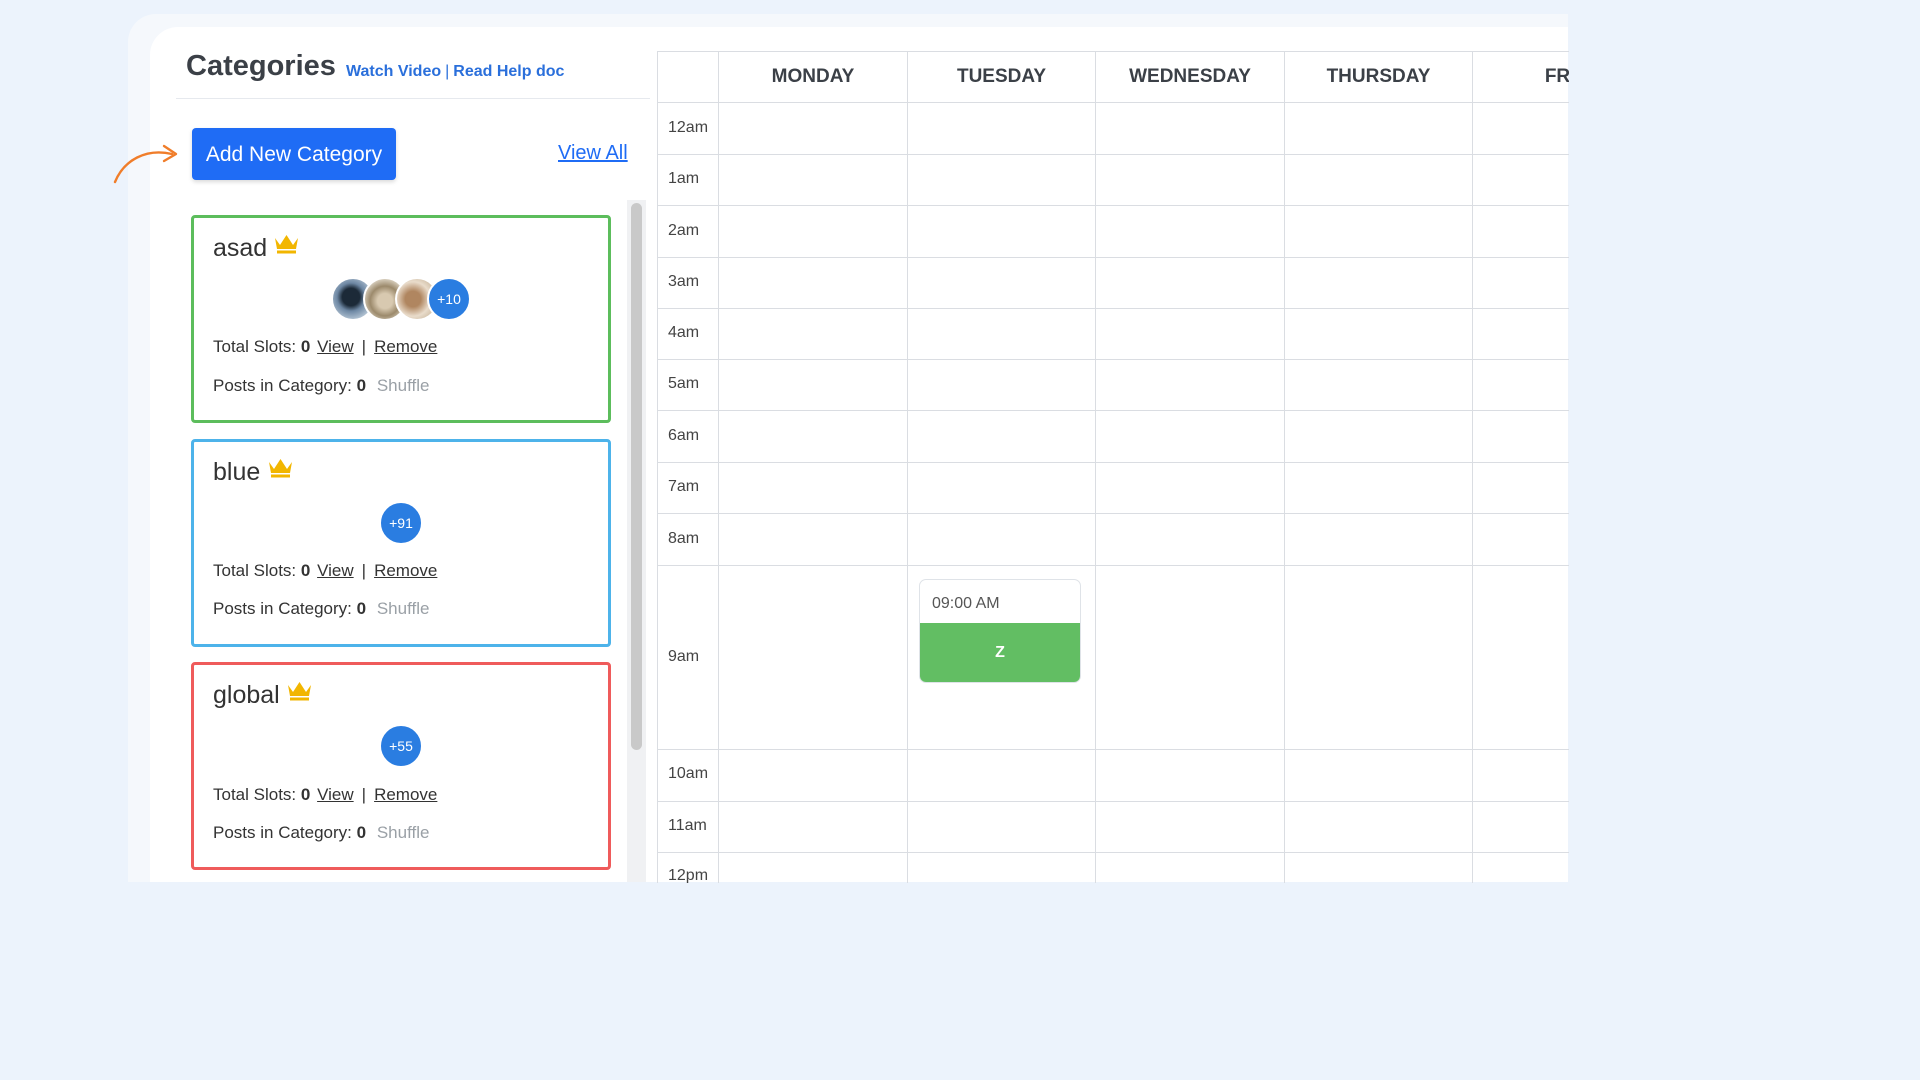 This screenshot has height=1080, width=1920. I want to click on time-slot-label: 8am, so click(684, 538).